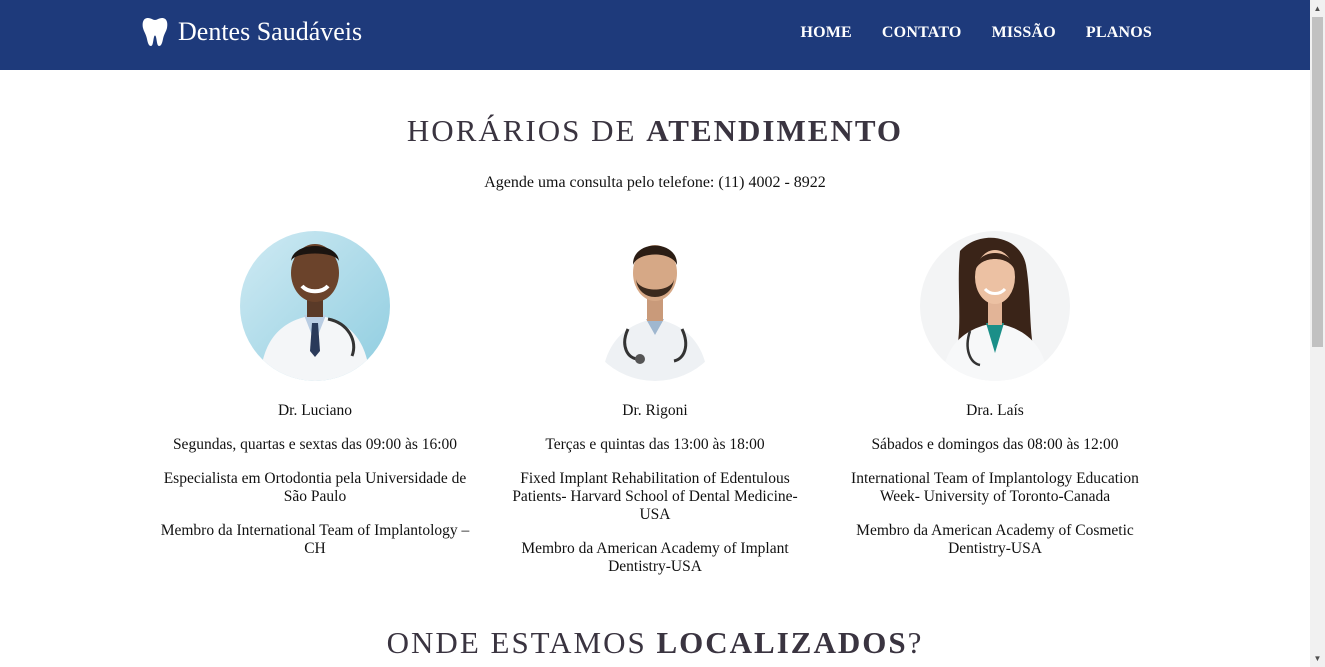  What do you see at coordinates (782, 642) in the screenshot?
I see `location-title-bold: LOCALIZADOS` at bounding box center [782, 642].